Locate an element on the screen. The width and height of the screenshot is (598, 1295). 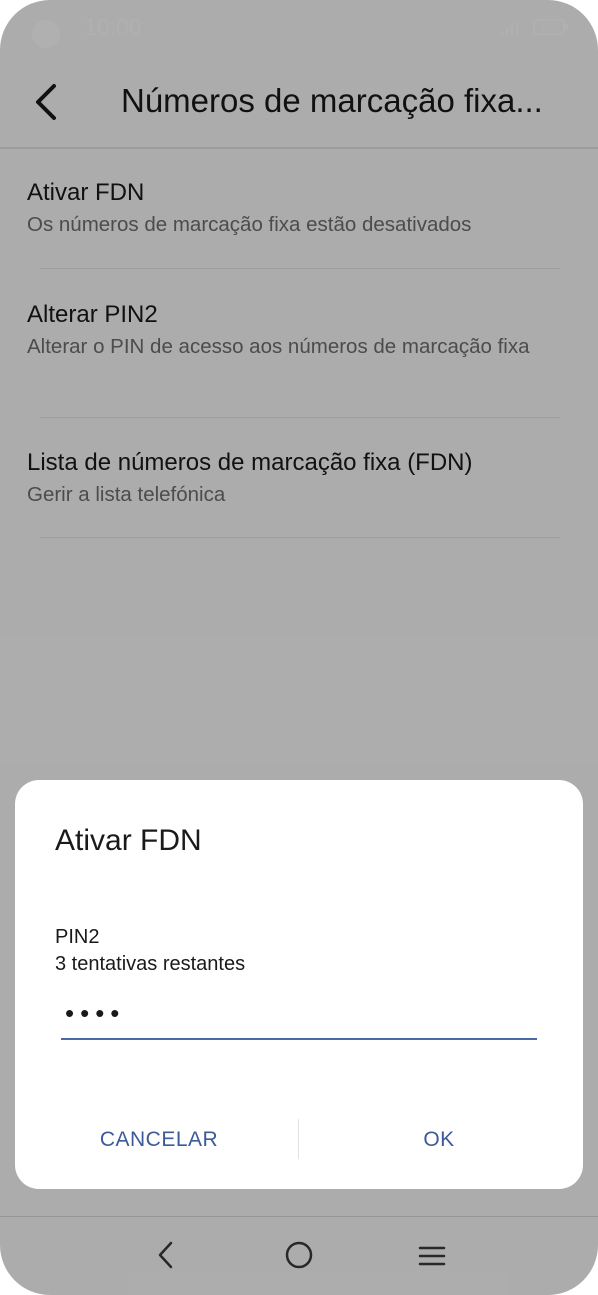
ok-button: OK is located at coordinates (439, 1140).